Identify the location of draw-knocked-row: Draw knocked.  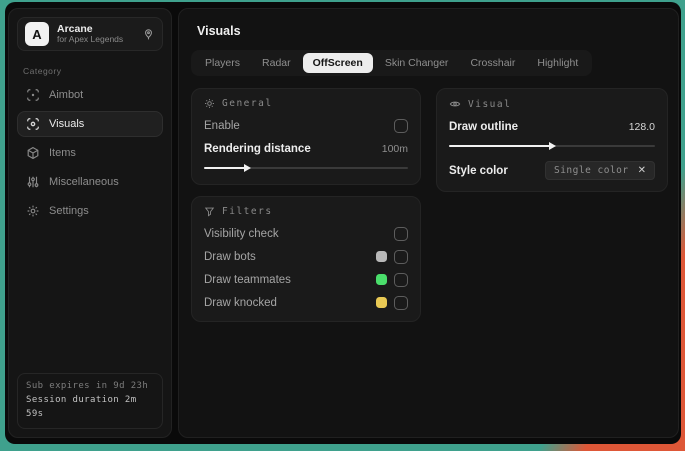
(306, 302).